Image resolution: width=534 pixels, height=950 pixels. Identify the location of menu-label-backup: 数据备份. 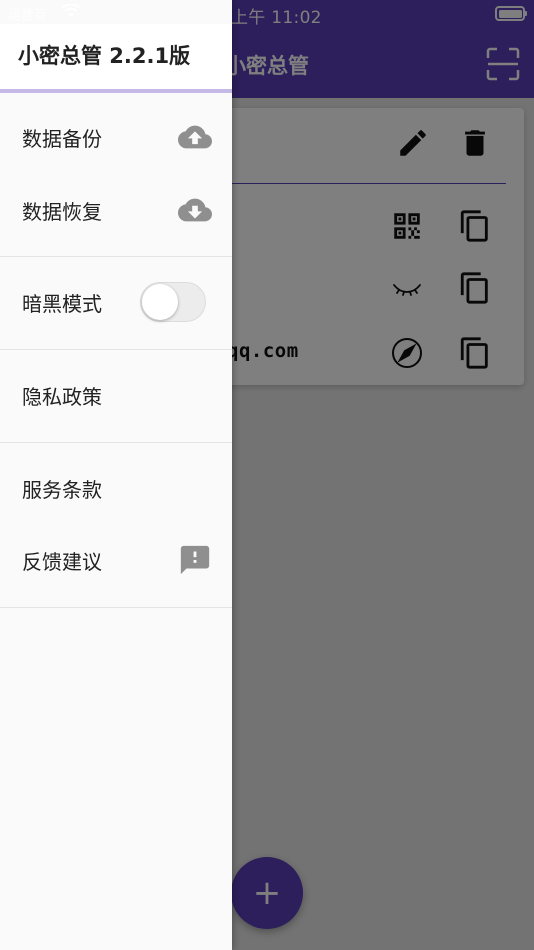
(62, 138).